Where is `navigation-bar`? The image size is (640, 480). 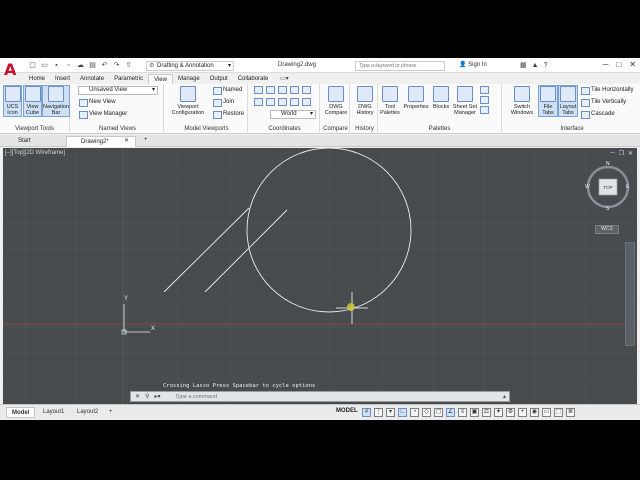
navigation-bar is located at coordinates (630, 294).